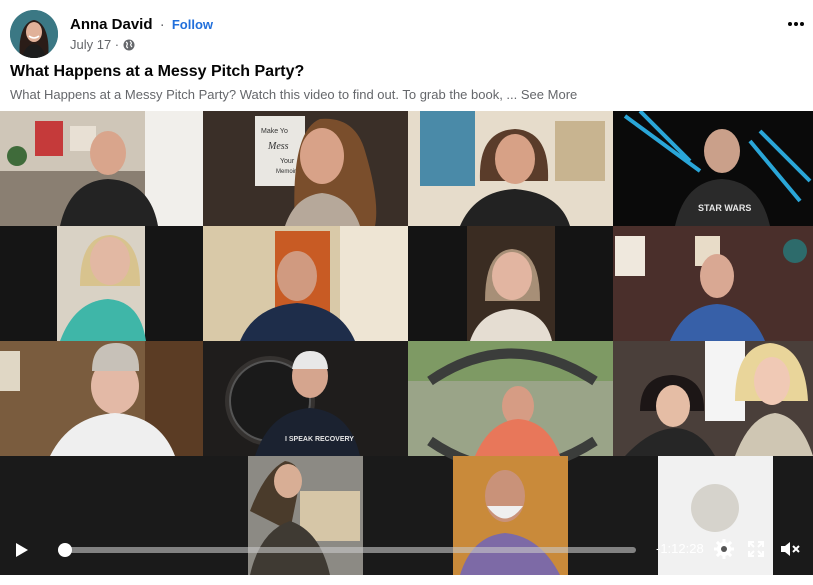 This screenshot has width=813, height=585. Describe the element at coordinates (287, 161) in the screenshot. I see `book-title-line-3: Your` at that location.